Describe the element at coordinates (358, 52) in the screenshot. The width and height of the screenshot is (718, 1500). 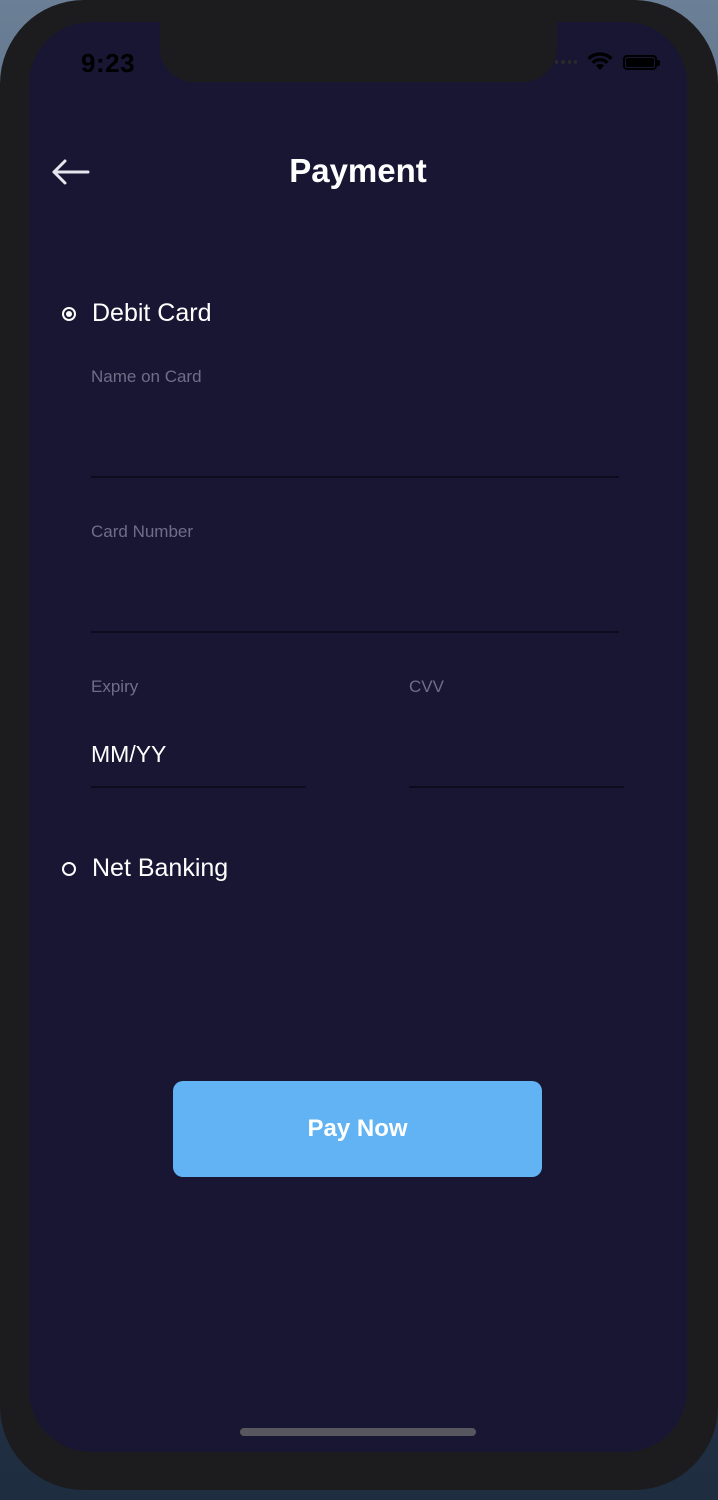
I see `device-notch` at that location.